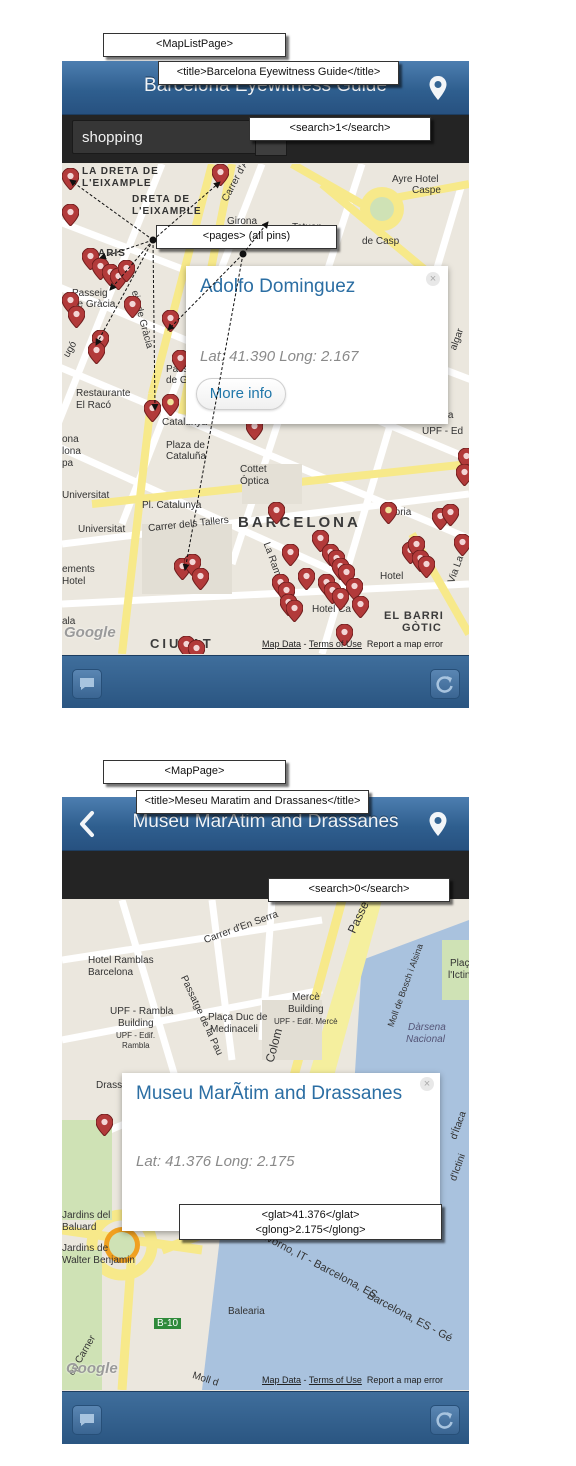  Describe the element at coordinates (459, 963) in the screenshot. I see `map-label: Plaç` at that location.